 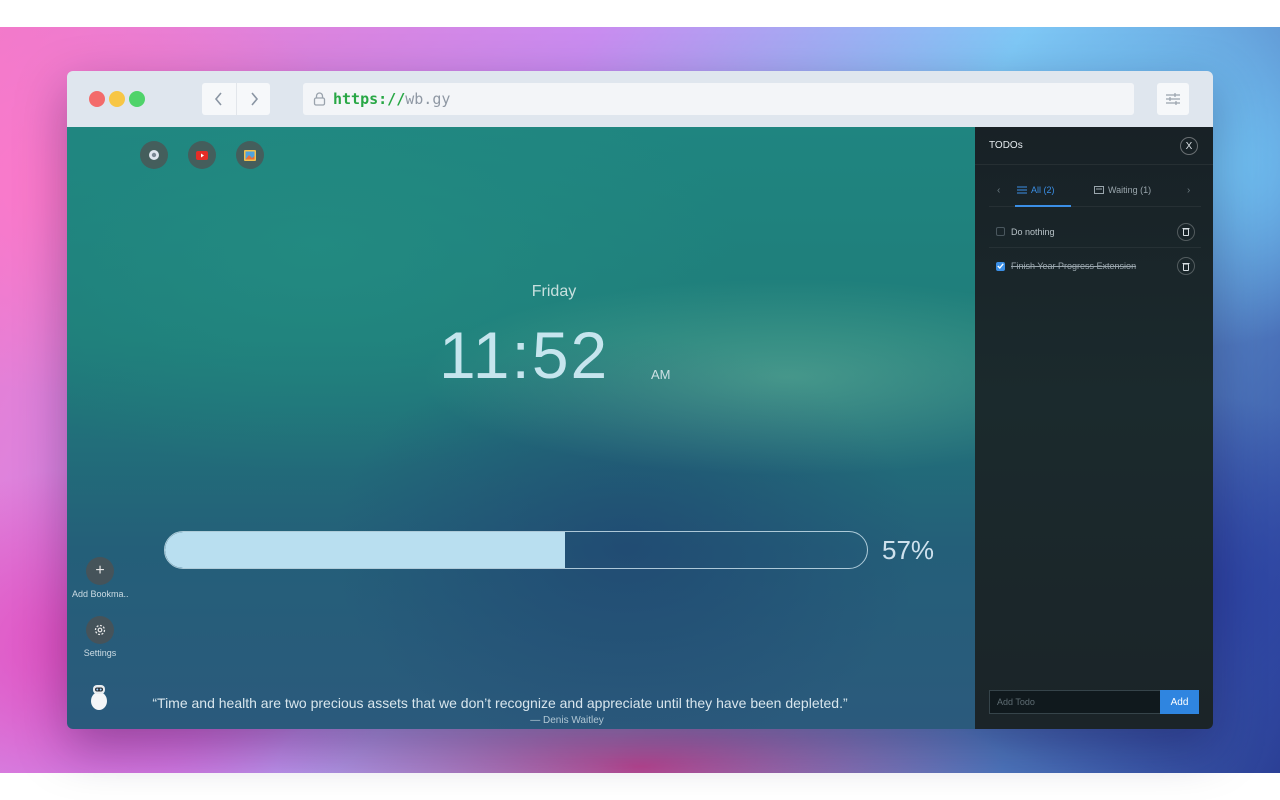 I want to click on youtube-icon, so click(x=202, y=155).